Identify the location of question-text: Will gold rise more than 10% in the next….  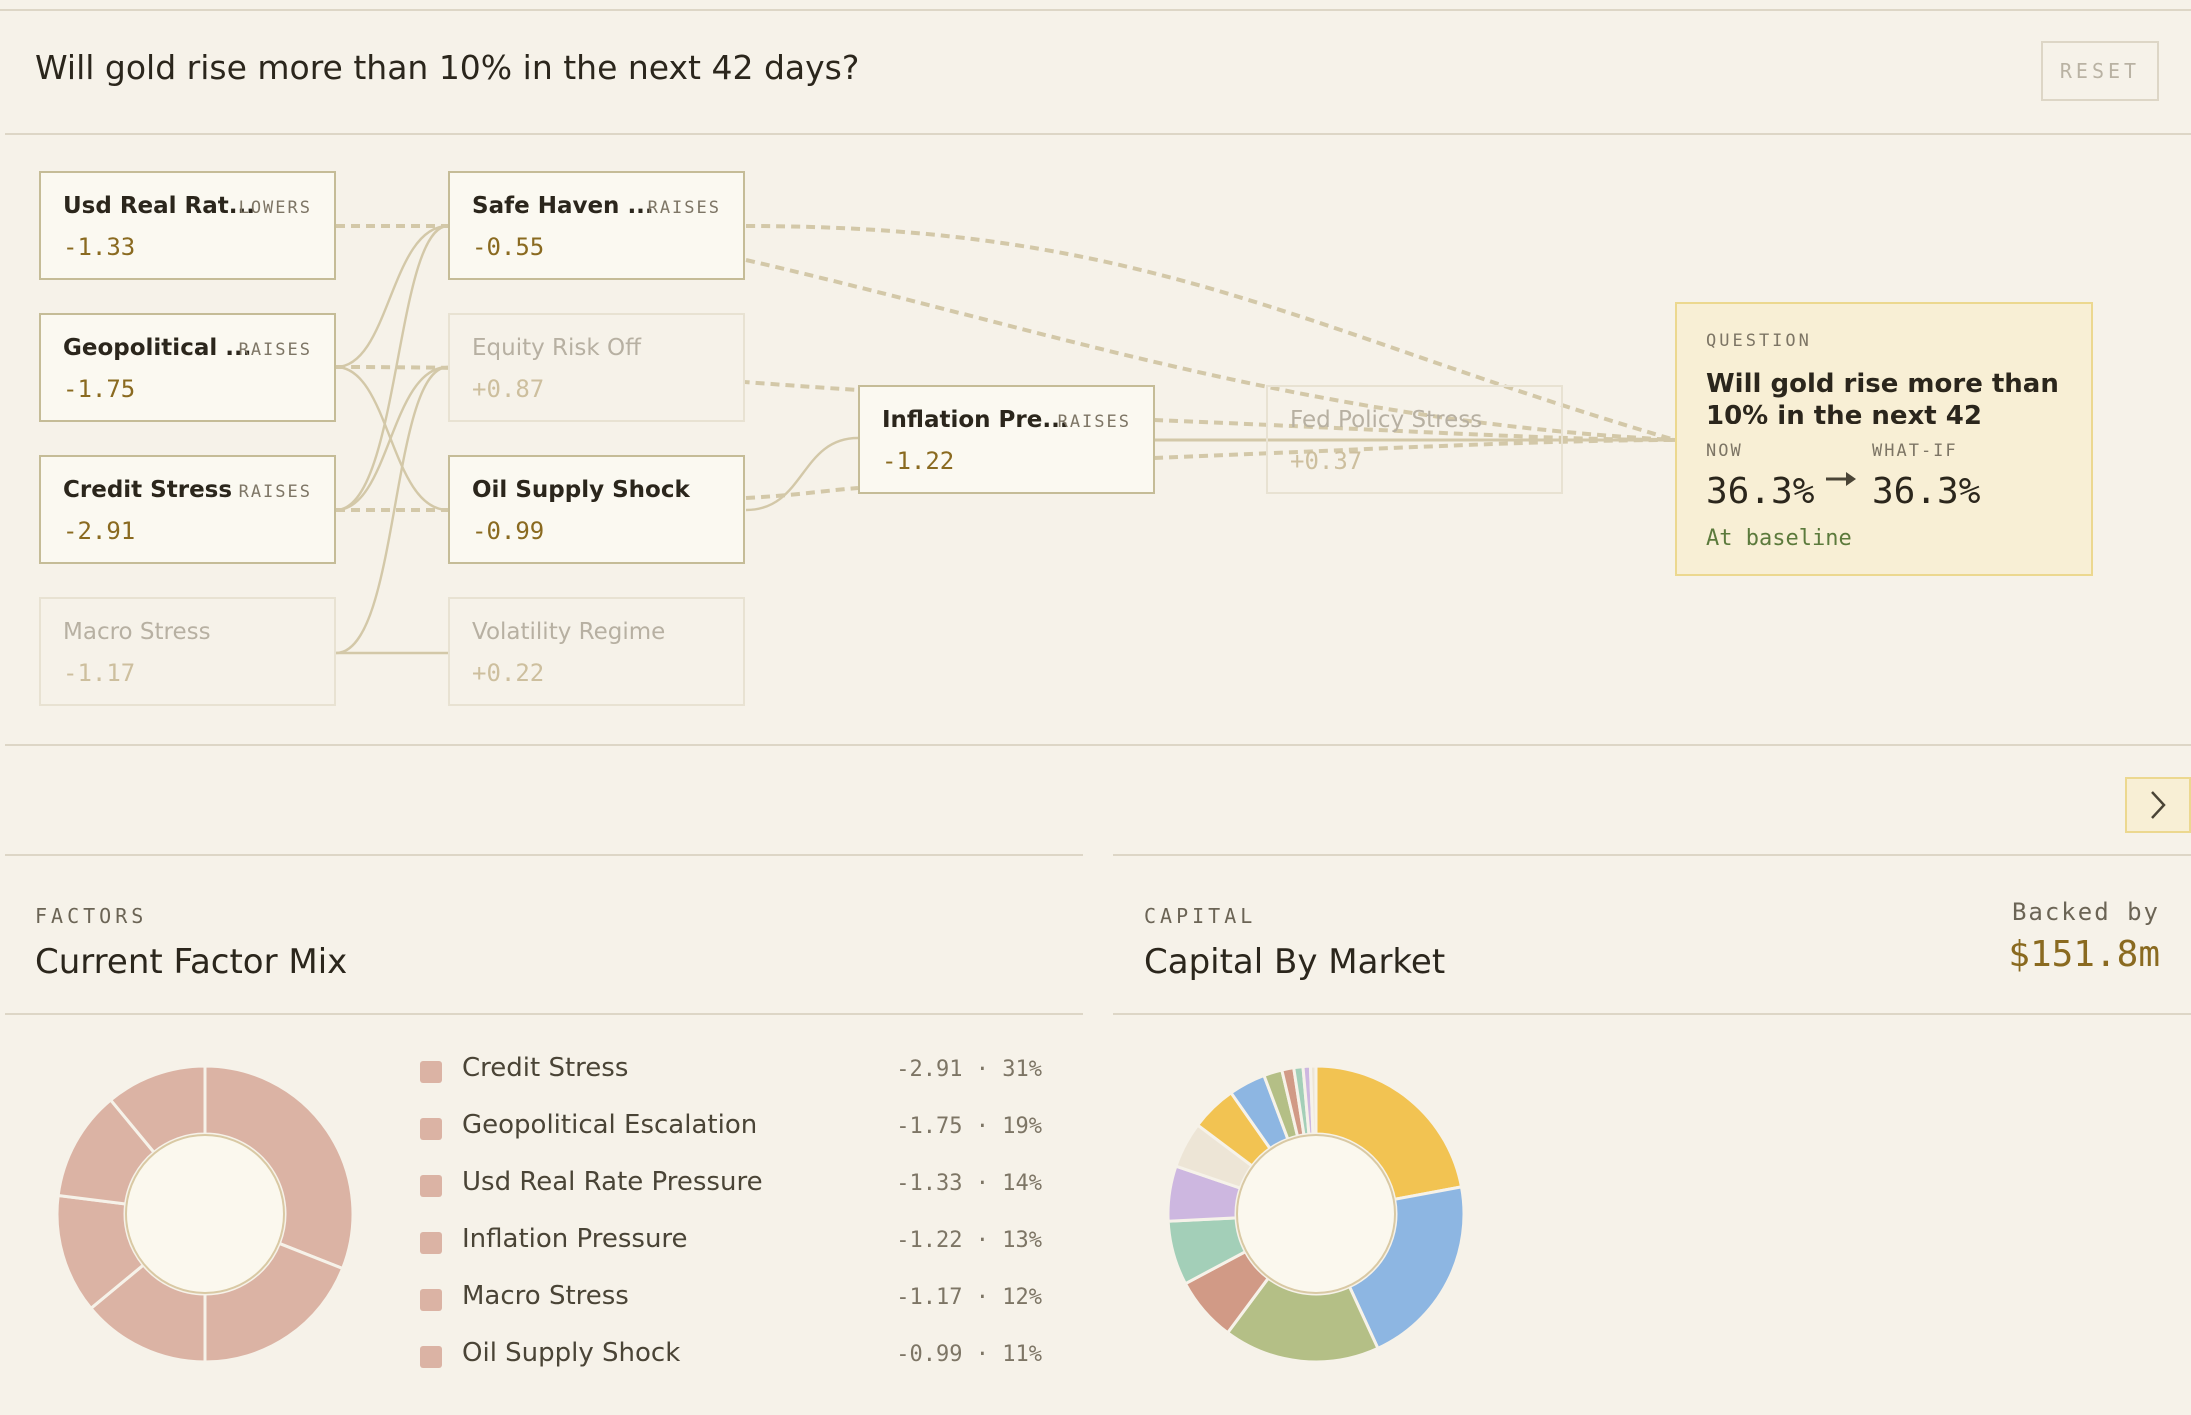
(1882, 396).